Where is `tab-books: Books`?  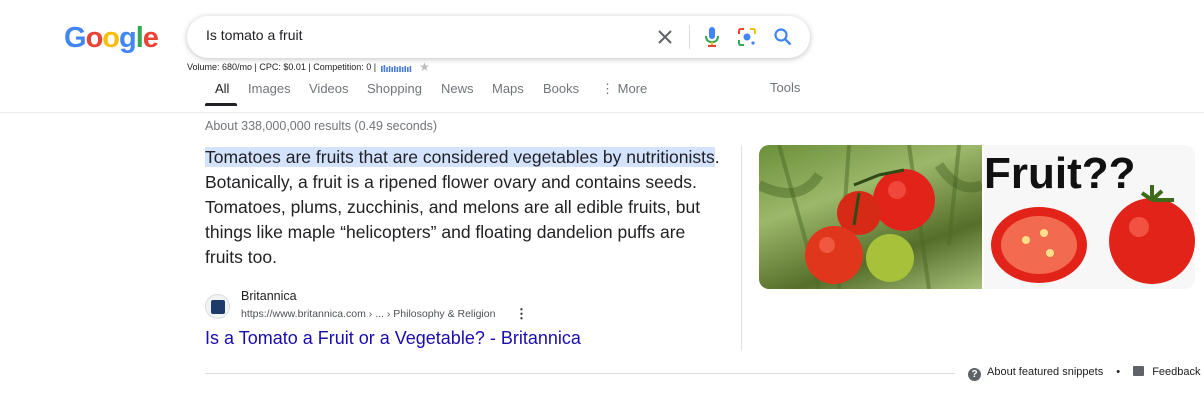 tab-books: Books is located at coordinates (561, 88).